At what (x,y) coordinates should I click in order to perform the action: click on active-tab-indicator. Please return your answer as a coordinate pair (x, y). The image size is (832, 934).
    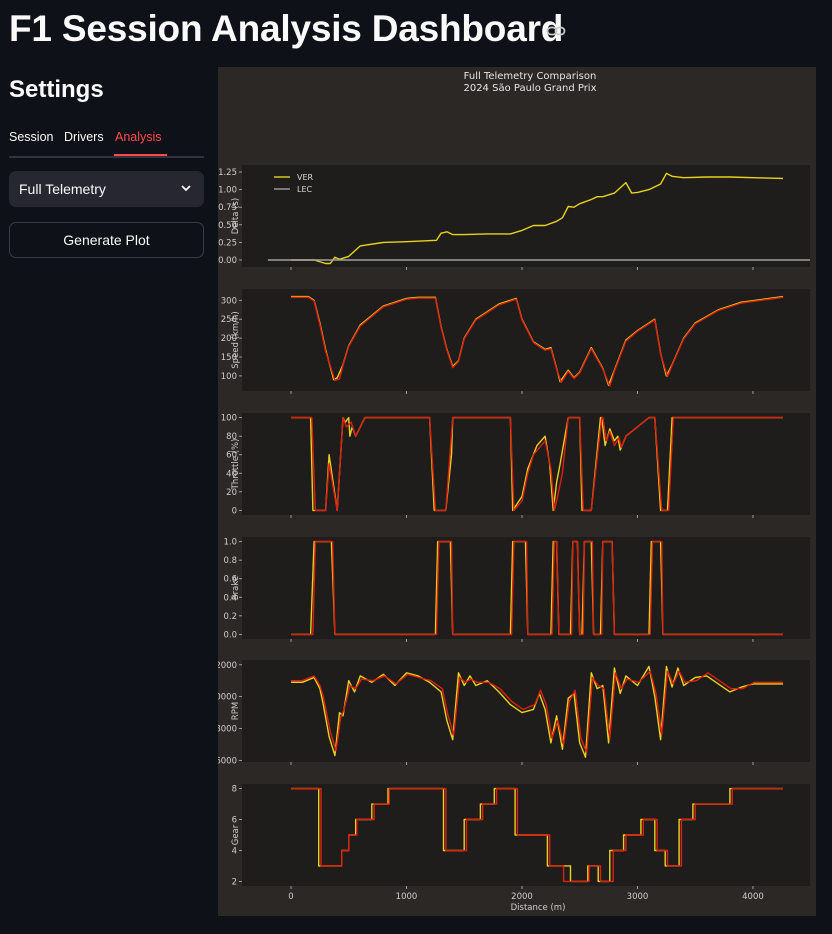
    Looking at the image, I should click on (140, 155).